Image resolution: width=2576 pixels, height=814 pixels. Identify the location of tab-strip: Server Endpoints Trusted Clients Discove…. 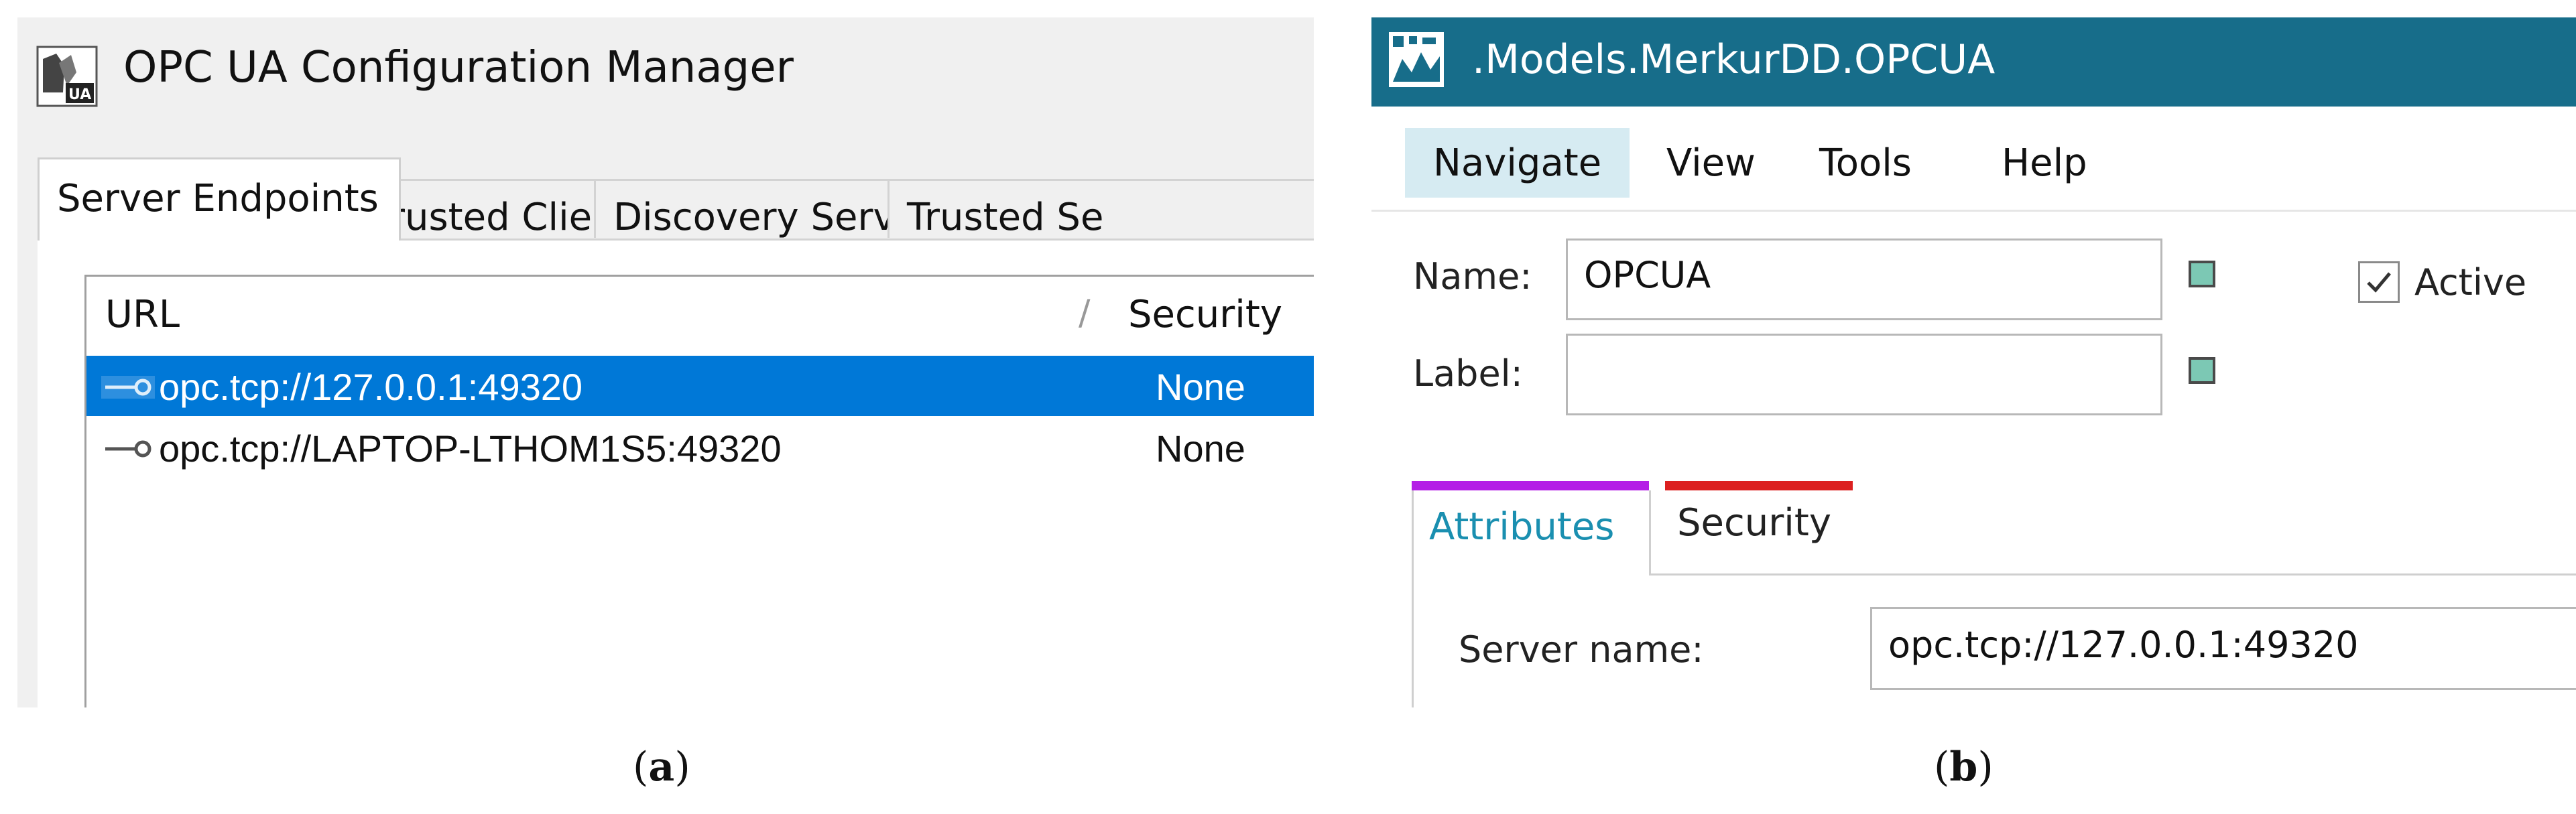
(676, 198).